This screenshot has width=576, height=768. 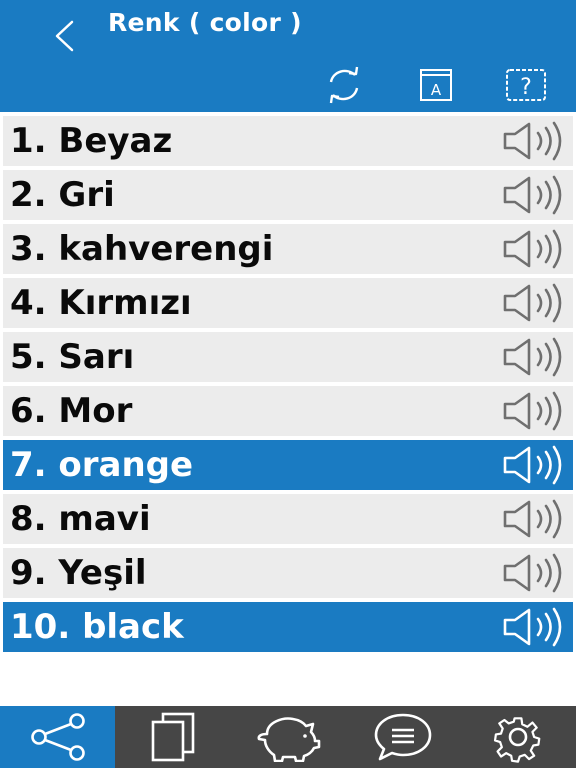 I want to click on word-row: 8. mavi, so click(x=288, y=519).